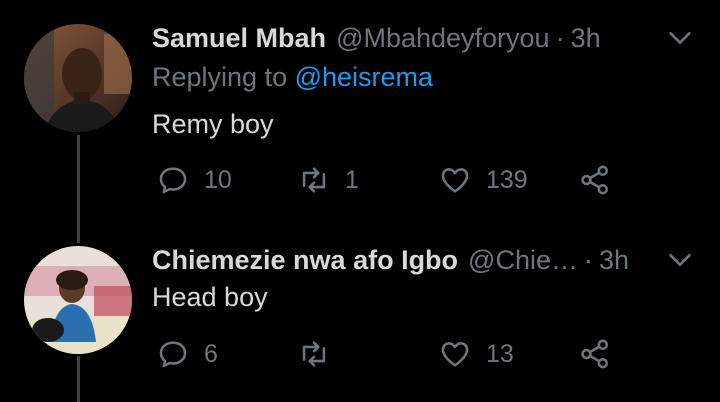  What do you see at coordinates (483, 180) in the screenshot?
I see `like-button: 139` at bounding box center [483, 180].